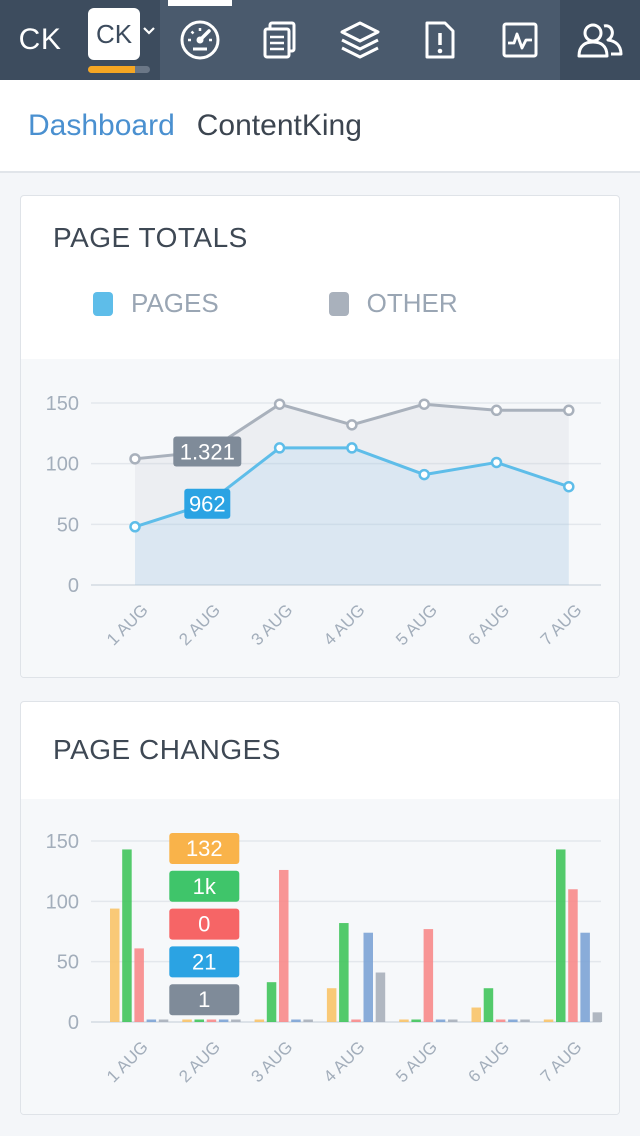 The height and width of the screenshot is (1136, 640). I want to click on top-navigation: CK CK, so click(320, 40).